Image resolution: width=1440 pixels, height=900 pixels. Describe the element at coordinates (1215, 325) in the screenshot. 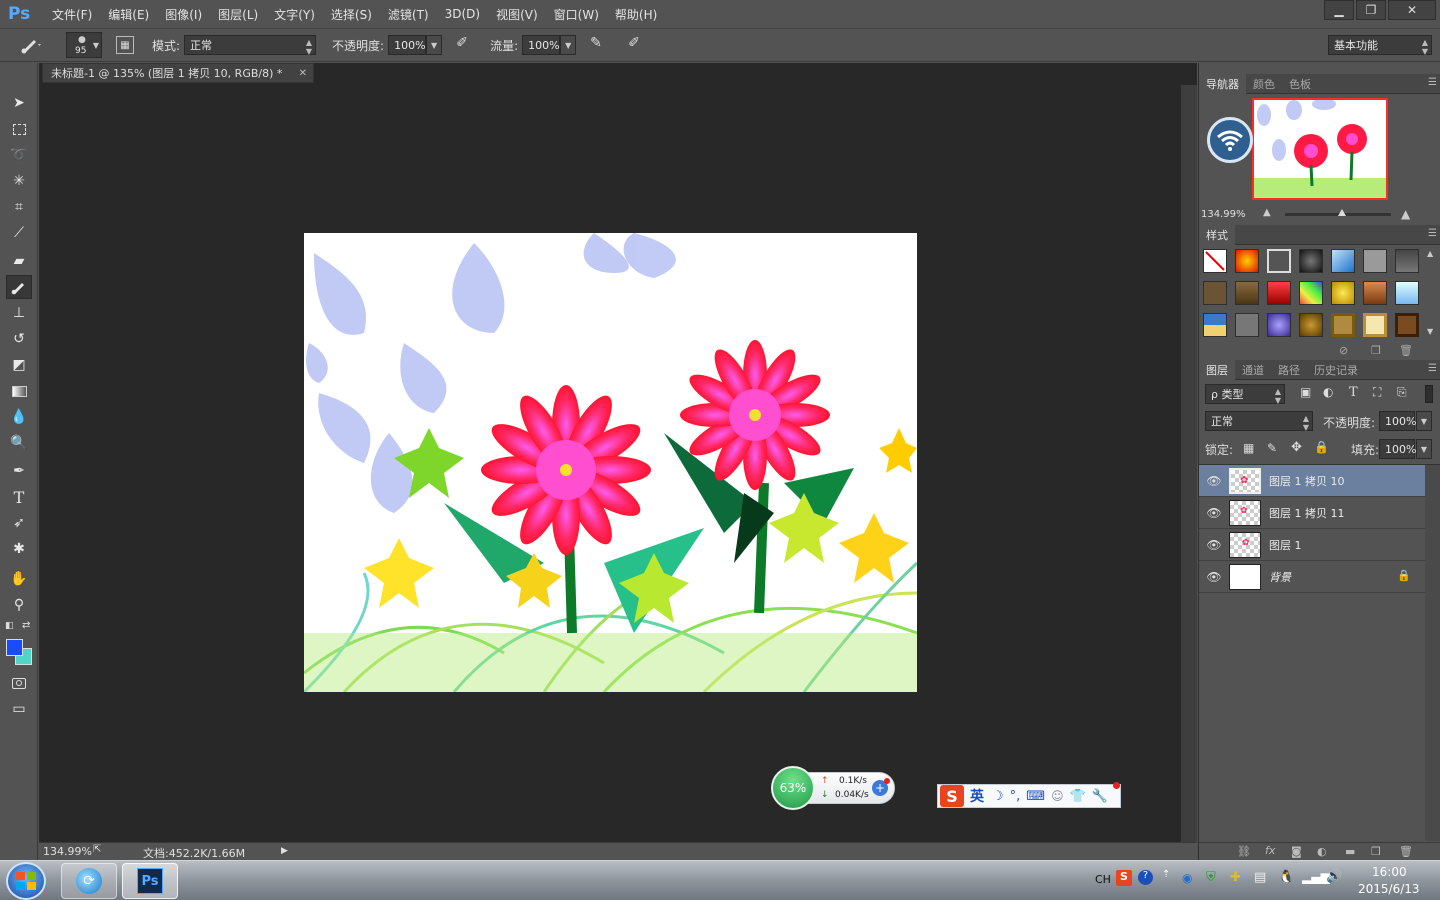

I see `style-sky` at that location.